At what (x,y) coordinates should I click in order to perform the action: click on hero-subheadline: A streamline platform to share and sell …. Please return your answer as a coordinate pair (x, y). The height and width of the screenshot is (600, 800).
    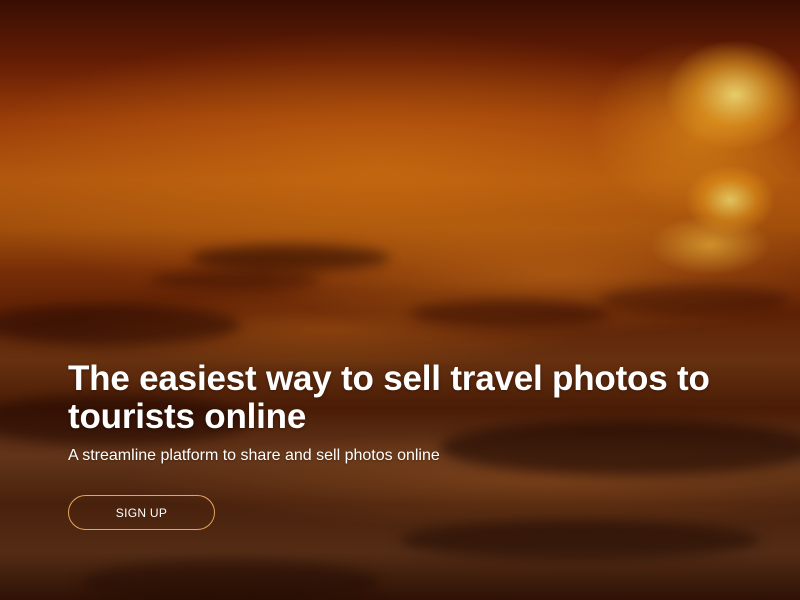
    Looking at the image, I should click on (254, 455).